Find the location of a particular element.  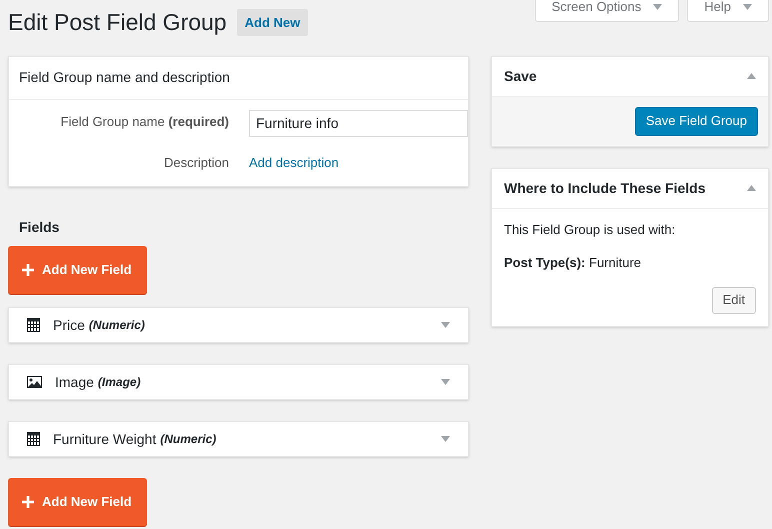

name-input: Furniture info is located at coordinates (358, 123).